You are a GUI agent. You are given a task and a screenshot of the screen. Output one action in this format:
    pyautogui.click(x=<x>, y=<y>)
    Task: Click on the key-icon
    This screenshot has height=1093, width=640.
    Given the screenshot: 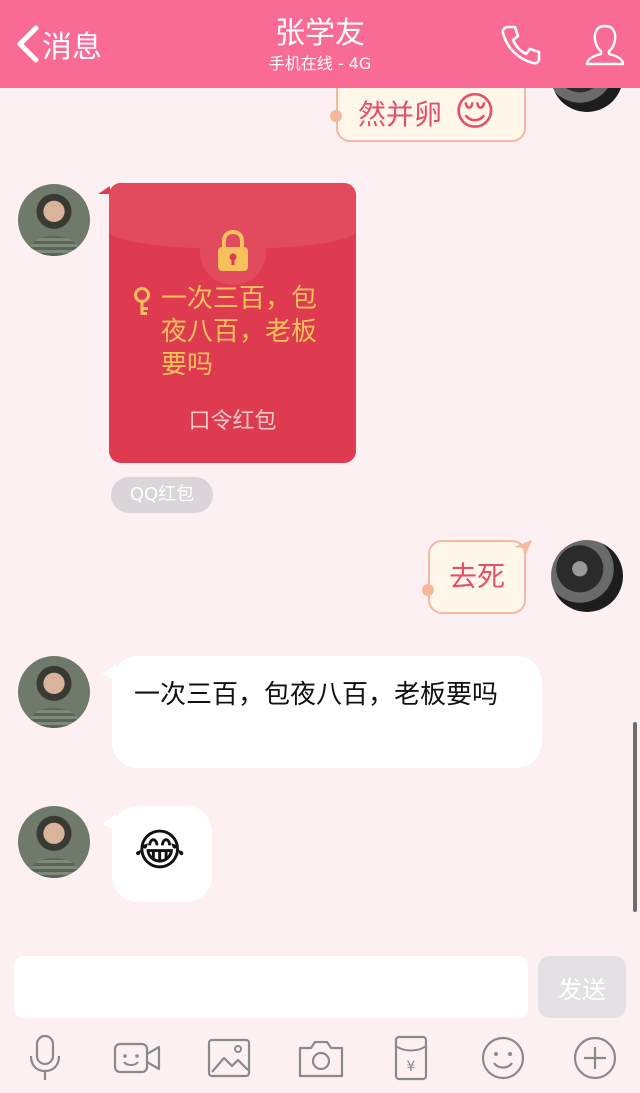 What is the action you would take?
    pyautogui.click(x=142, y=301)
    